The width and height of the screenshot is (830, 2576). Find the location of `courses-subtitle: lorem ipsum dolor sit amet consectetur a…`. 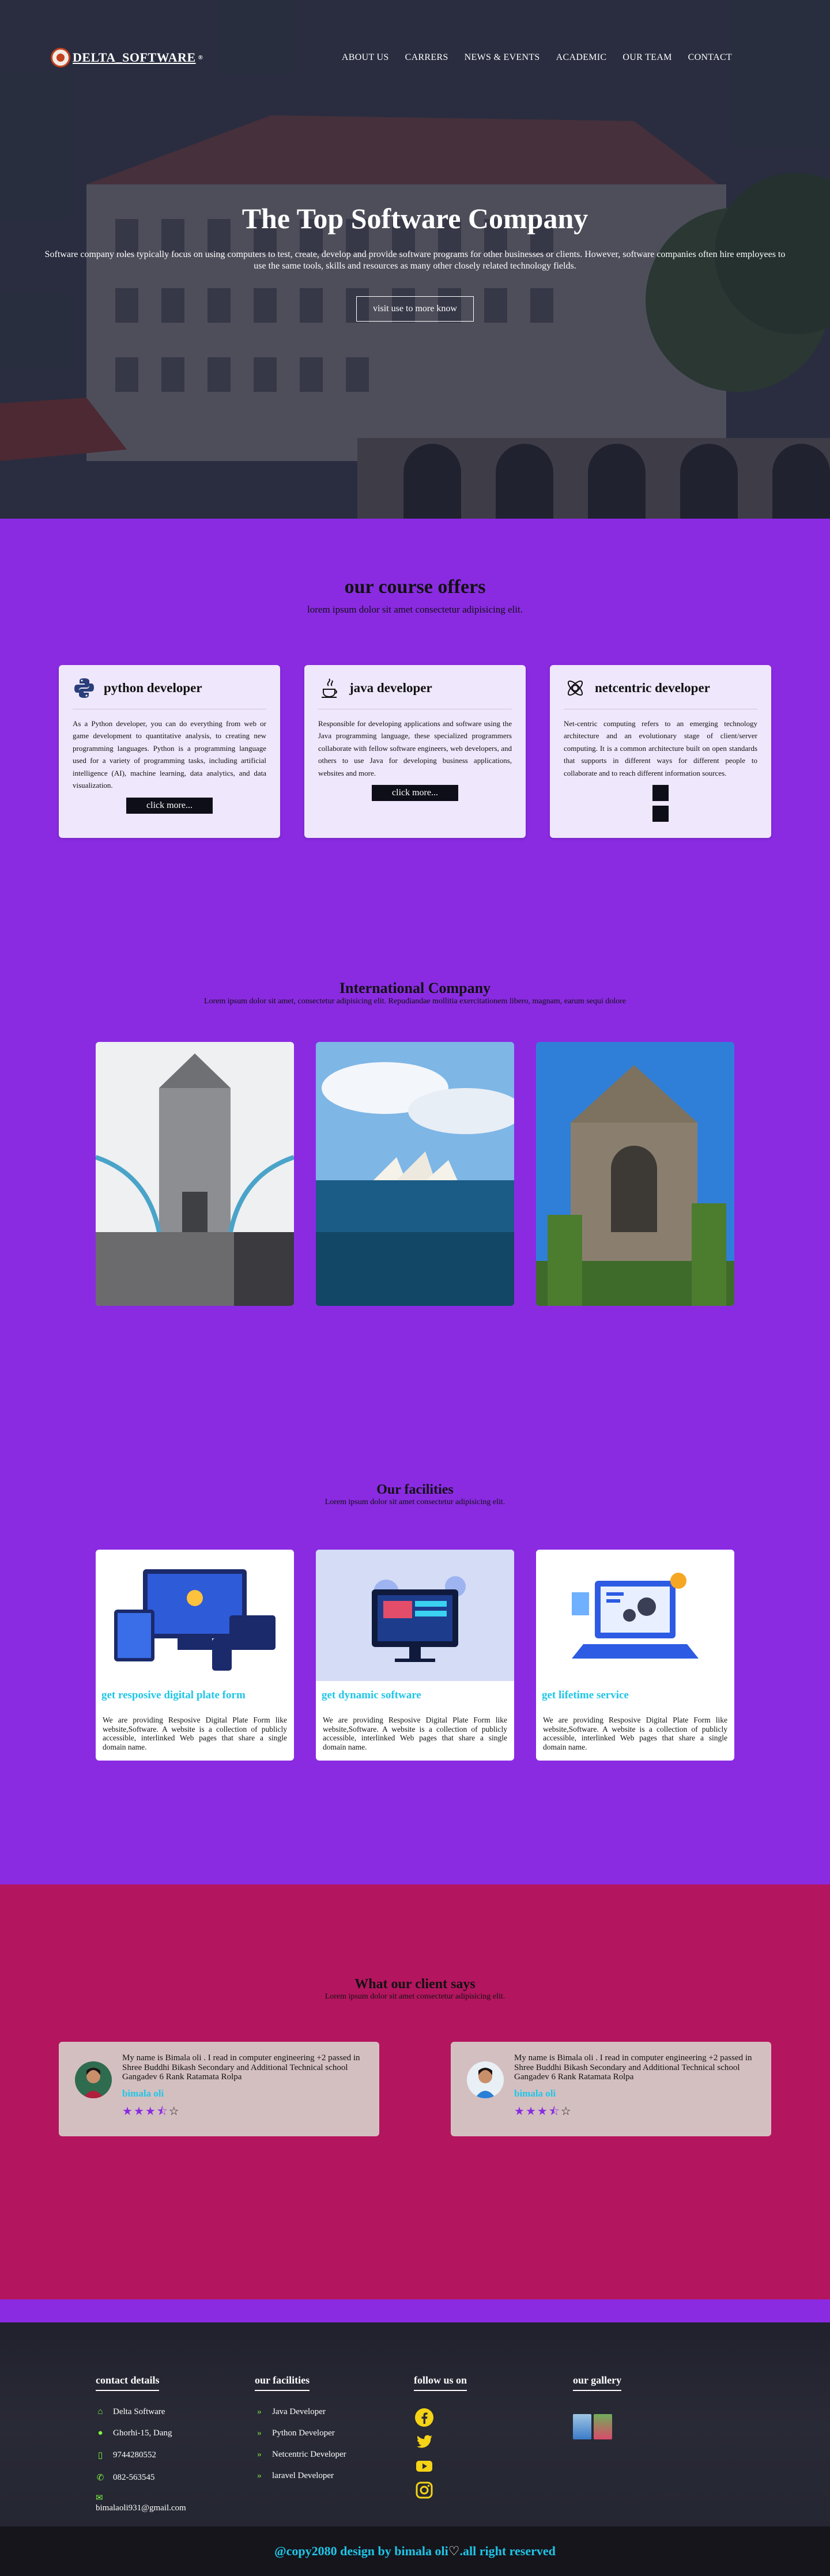

courses-subtitle: lorem ipsum dolor sit amet consectetur a… is located at coordinates (415, 609).